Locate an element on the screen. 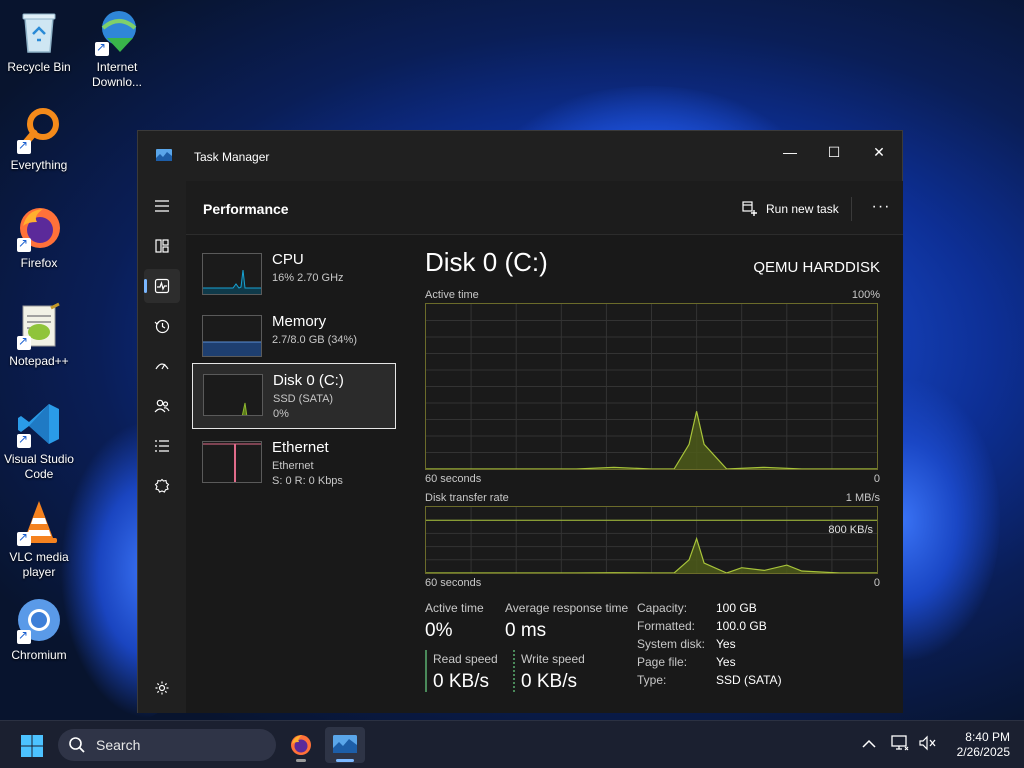 This screenshot has height=768, width=1024. prop-type-label: Type: is located at coordinates (652, 680).